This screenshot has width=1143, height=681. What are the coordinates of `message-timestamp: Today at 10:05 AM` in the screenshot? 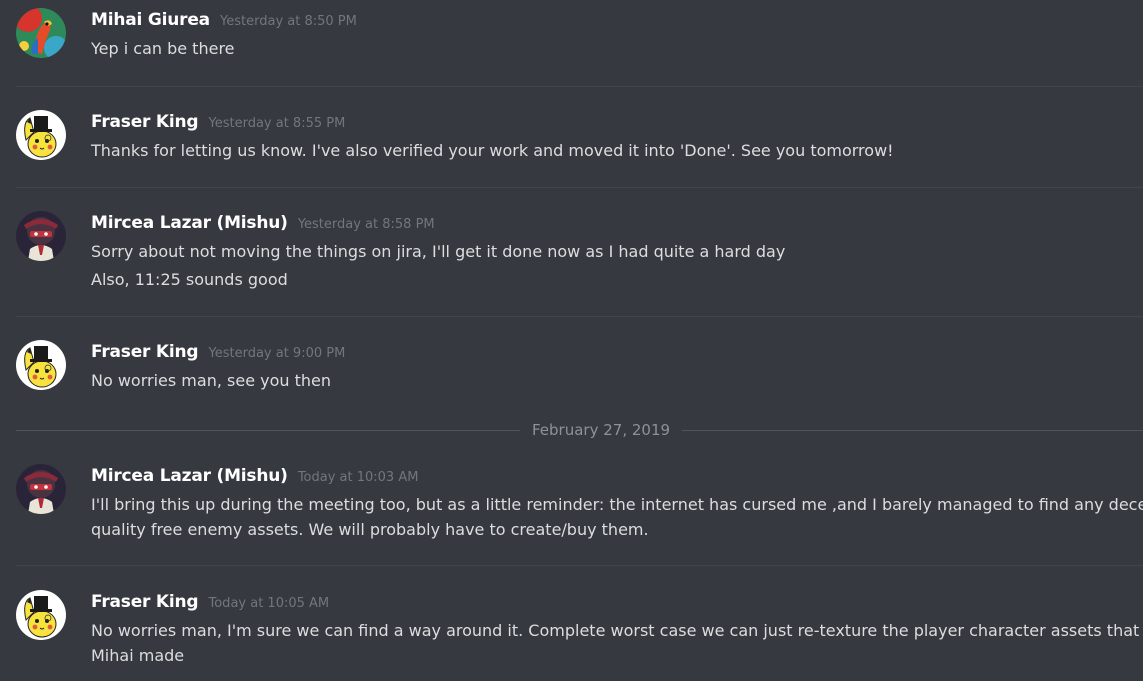 It's located at (269, 603).